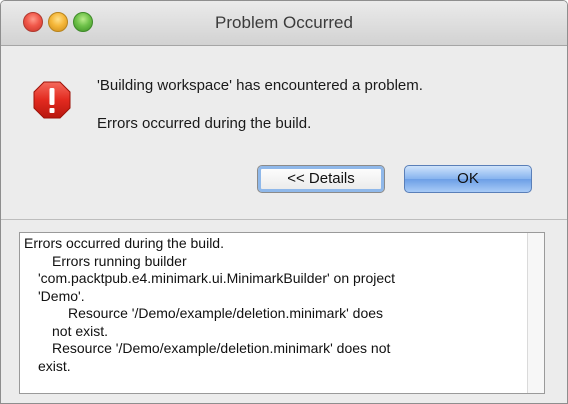 The width and height of the screenshot is (568, 404). What do you see at coordinates (124, 243) in the screenshot?
I see `details-line: Errors occurred during the build.` at bounding box center [124, 243].